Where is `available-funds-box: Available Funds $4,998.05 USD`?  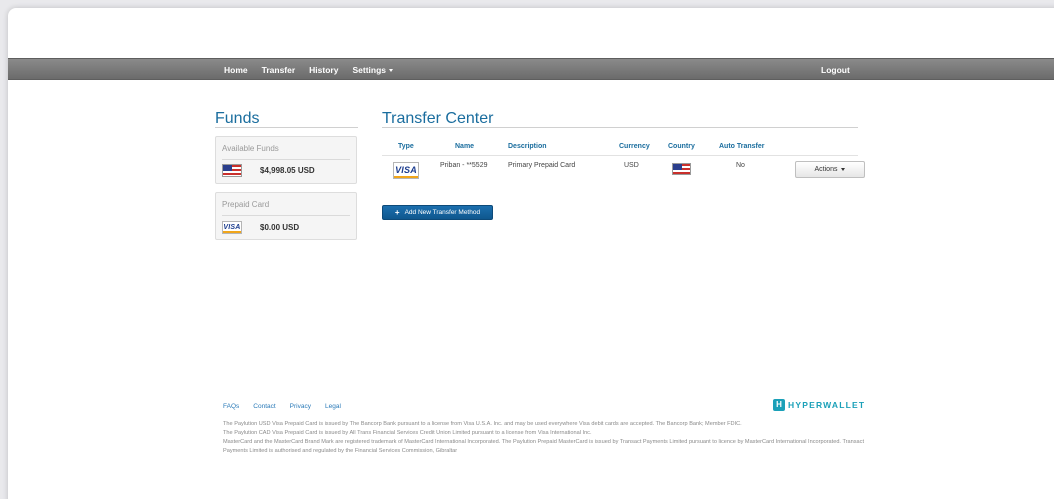 available-funds-box: Available Funds $4,998.05 USD is located at coordinates (286, 160).